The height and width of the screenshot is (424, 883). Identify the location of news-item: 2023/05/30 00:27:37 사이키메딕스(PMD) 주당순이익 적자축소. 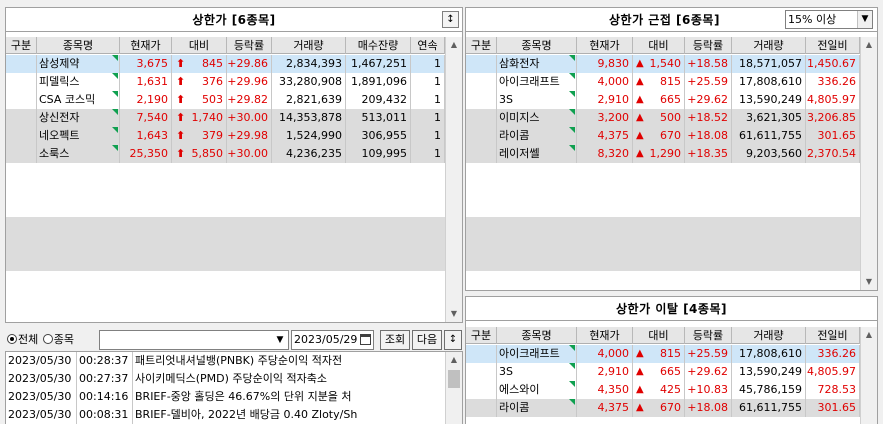
(225, 379).